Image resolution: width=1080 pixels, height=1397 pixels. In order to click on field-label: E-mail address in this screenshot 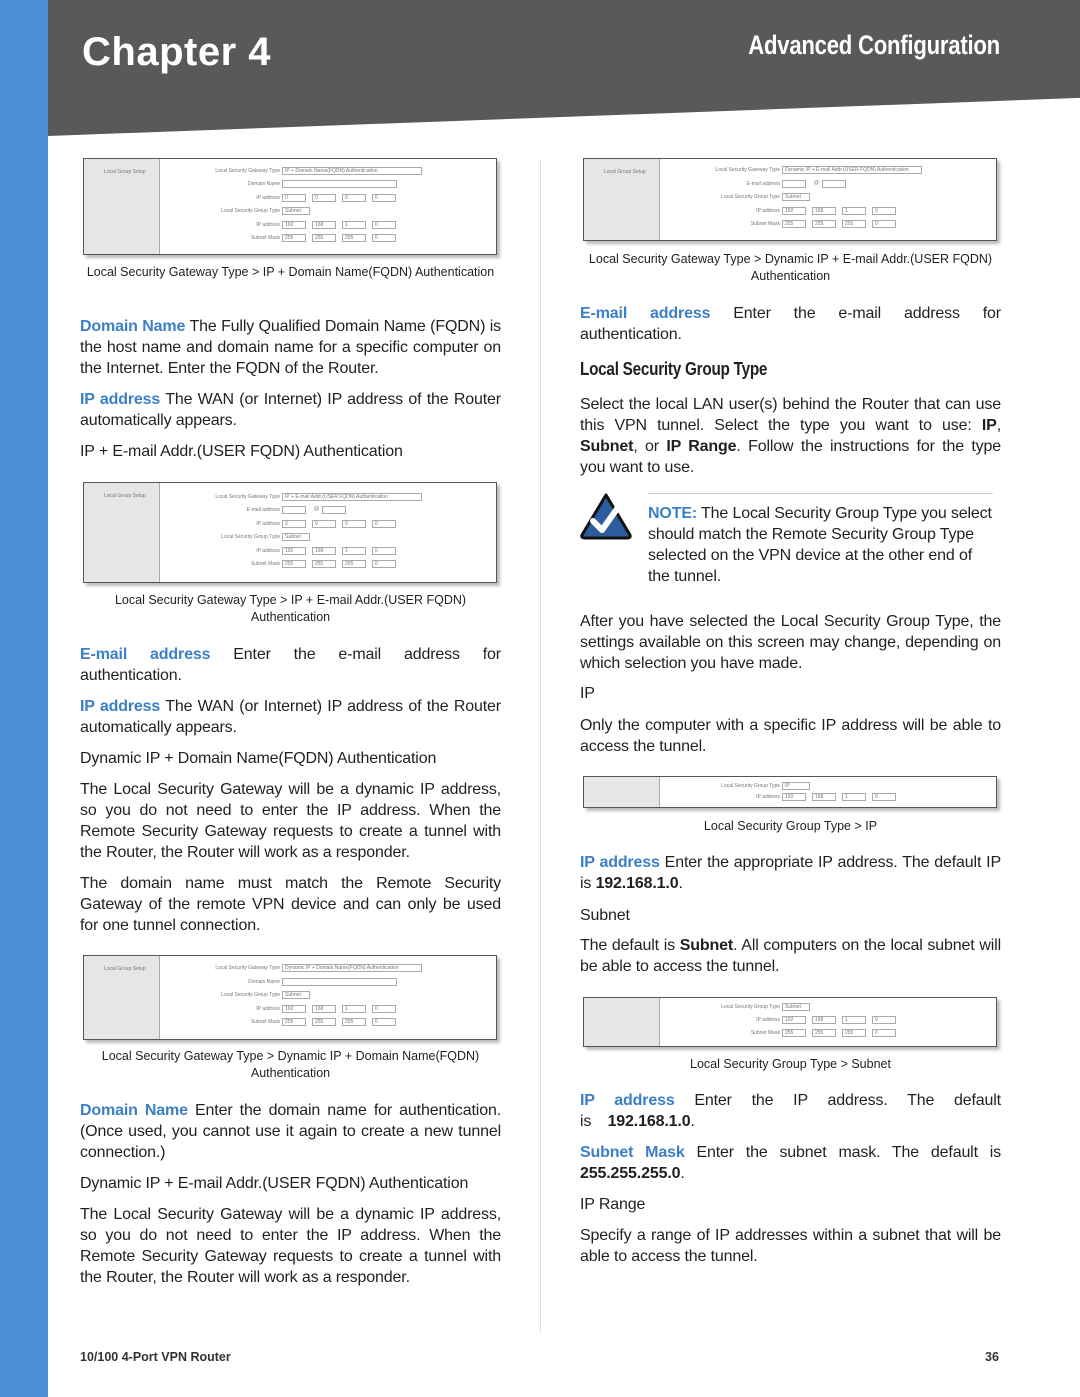, I will do `click(263, 510)`.